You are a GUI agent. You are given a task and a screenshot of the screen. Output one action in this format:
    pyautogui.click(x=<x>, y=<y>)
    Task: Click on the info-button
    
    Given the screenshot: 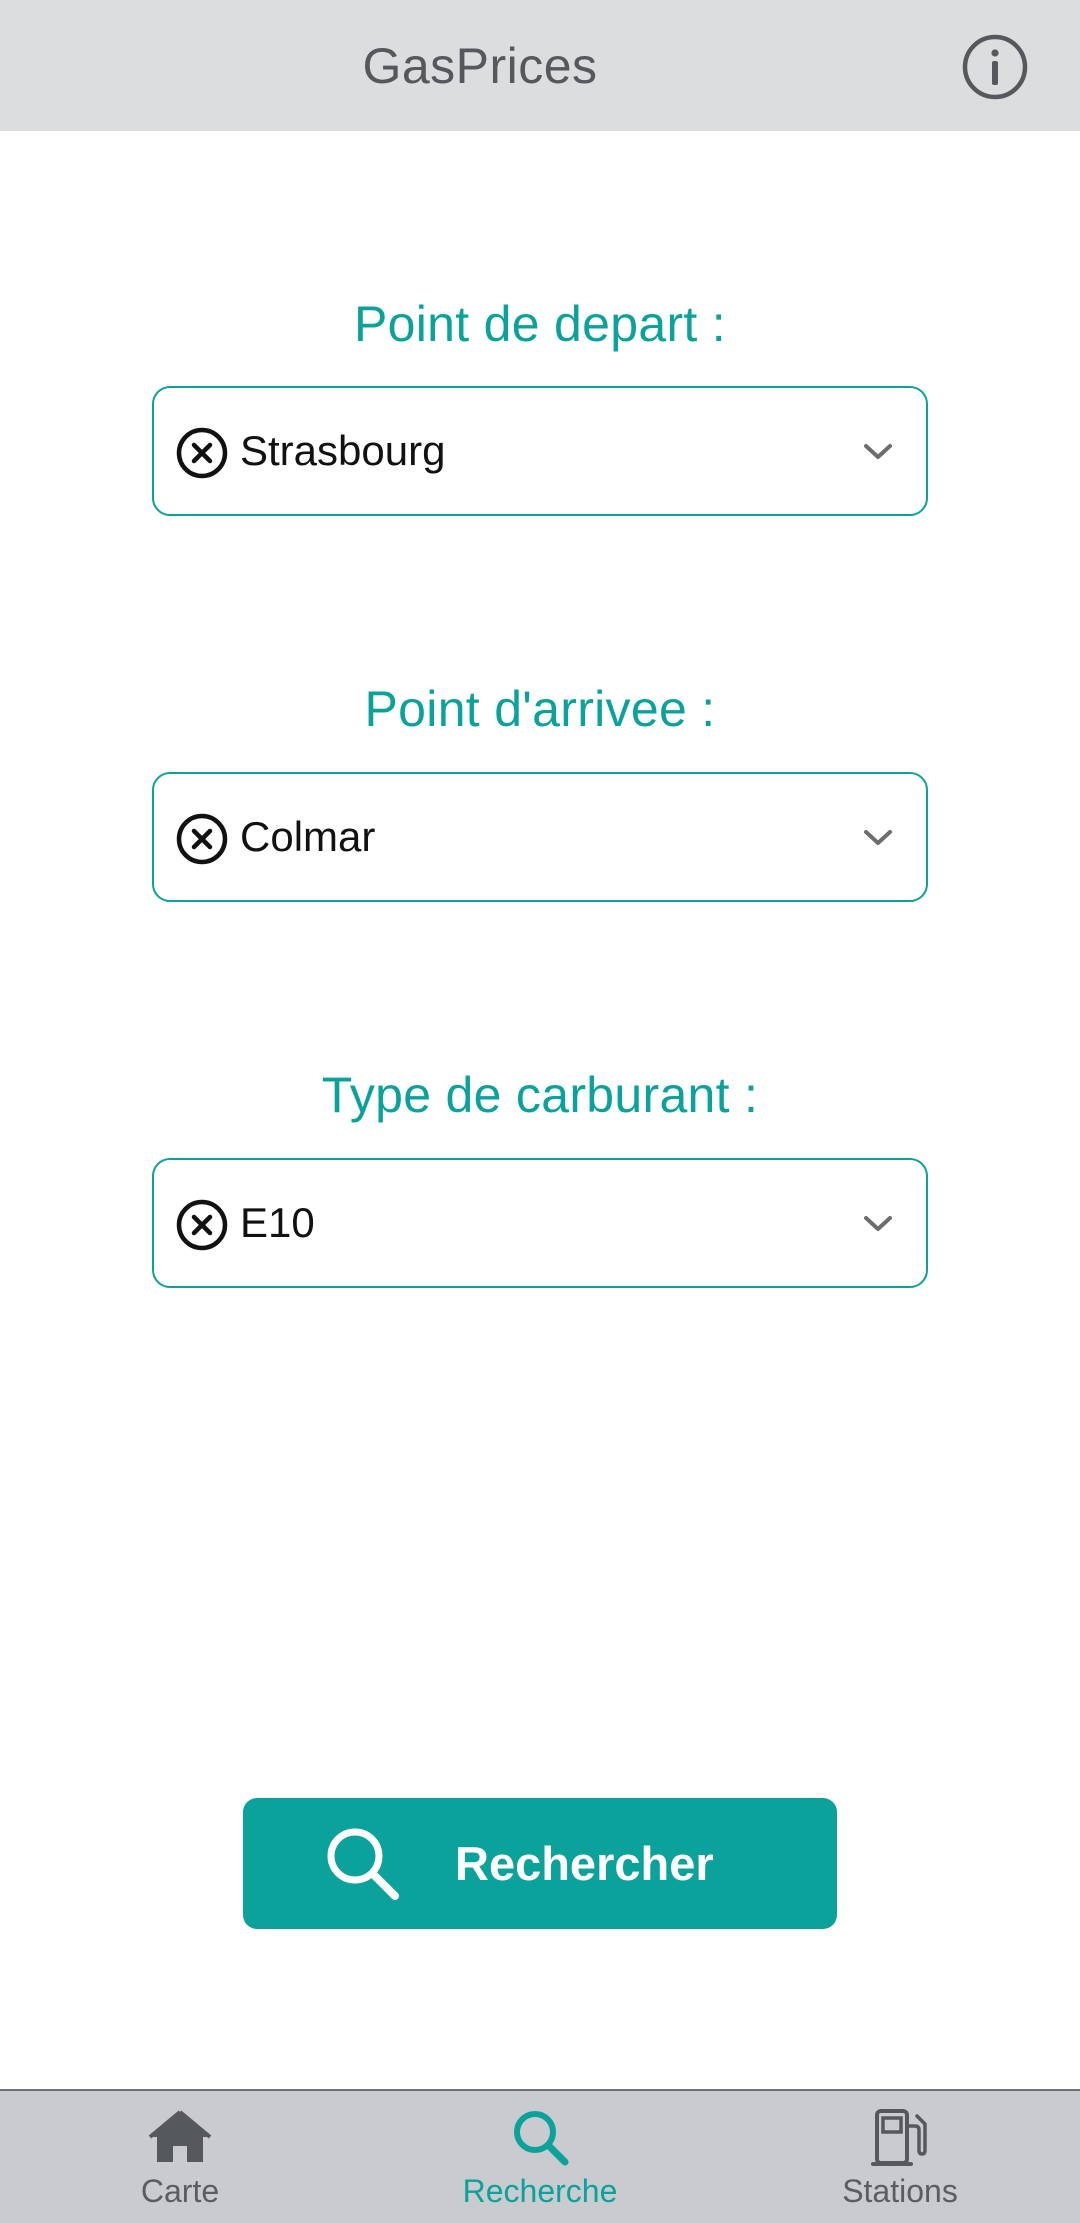 What is the action you would take?
    pyautogui.click(x=995, y=67)
    